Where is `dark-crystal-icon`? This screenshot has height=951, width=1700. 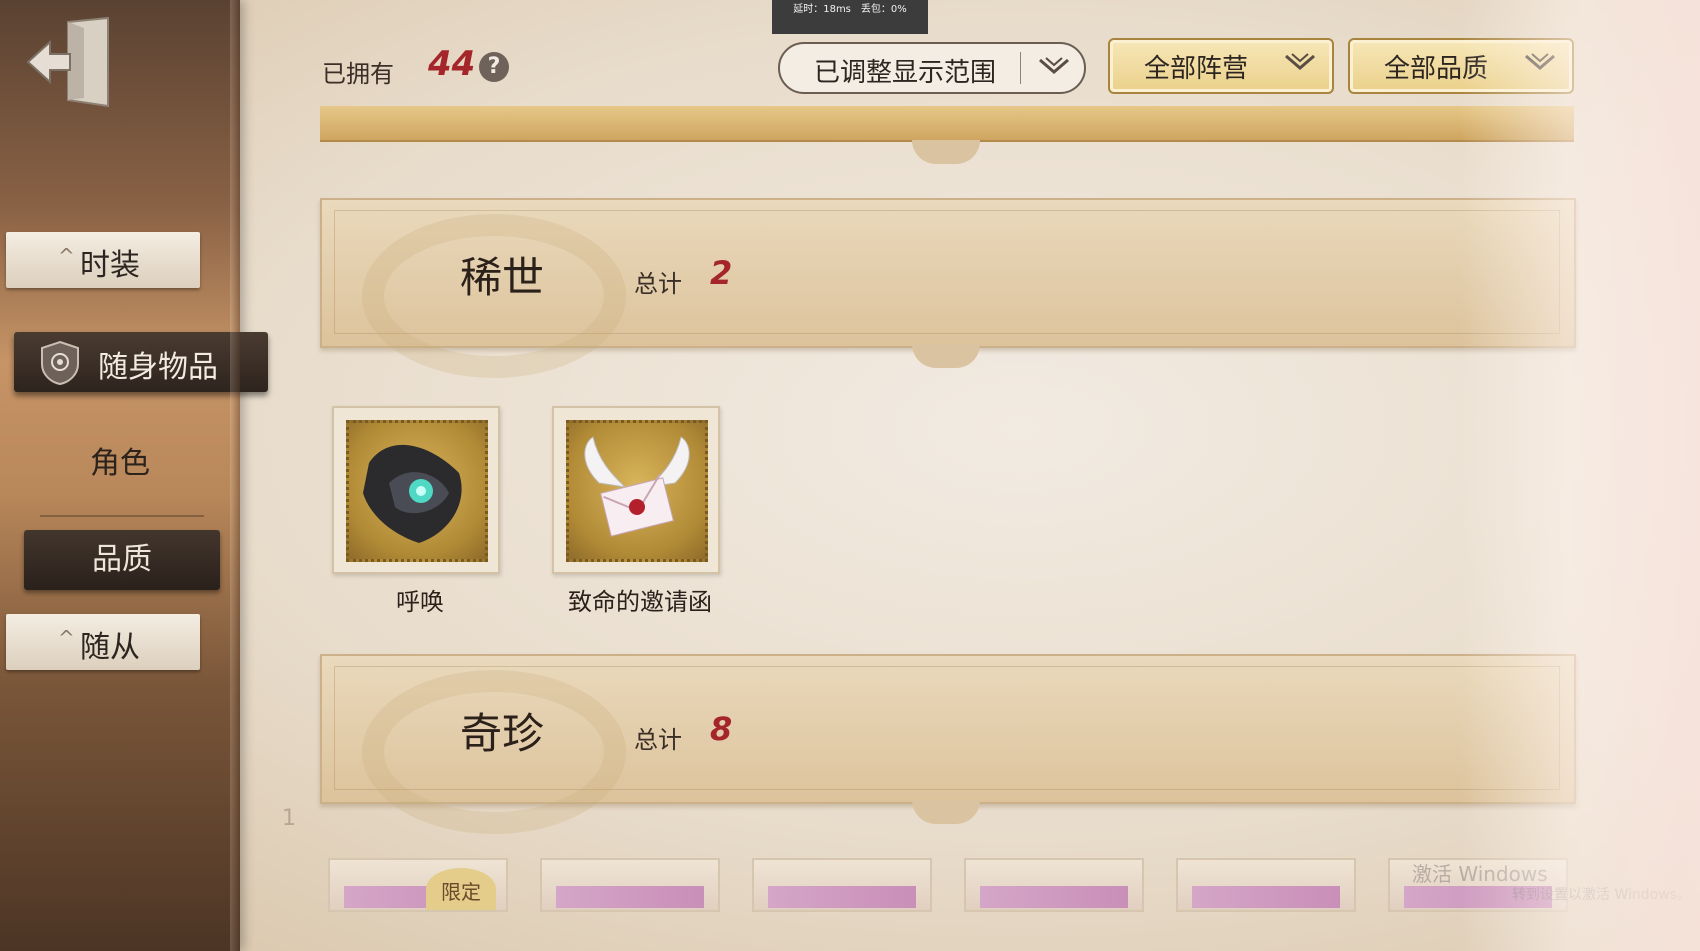
dark-crystal-icon is located at coordinates (417, 491).